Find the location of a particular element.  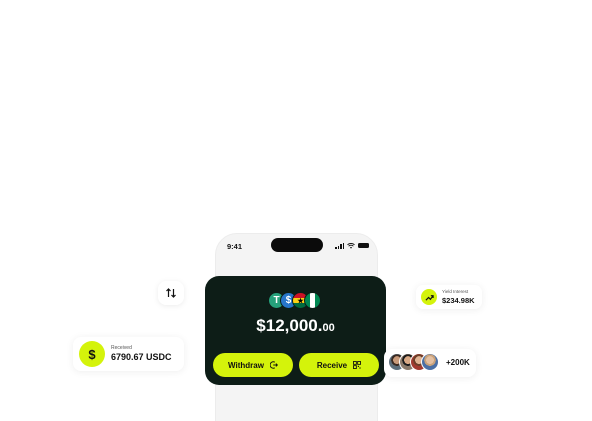

balance-amount: $12,000.00 is located at coordinates (295, 326).